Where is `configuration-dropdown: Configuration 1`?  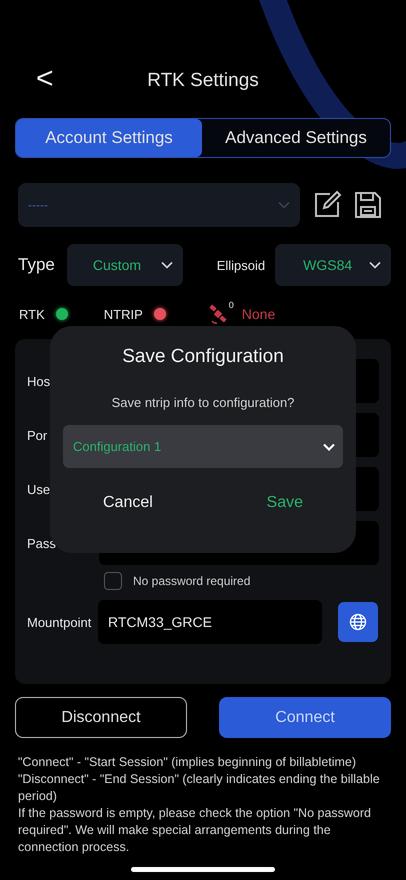
configuration-dropdown: Configuration 1 is located at coordinates (203, 446).